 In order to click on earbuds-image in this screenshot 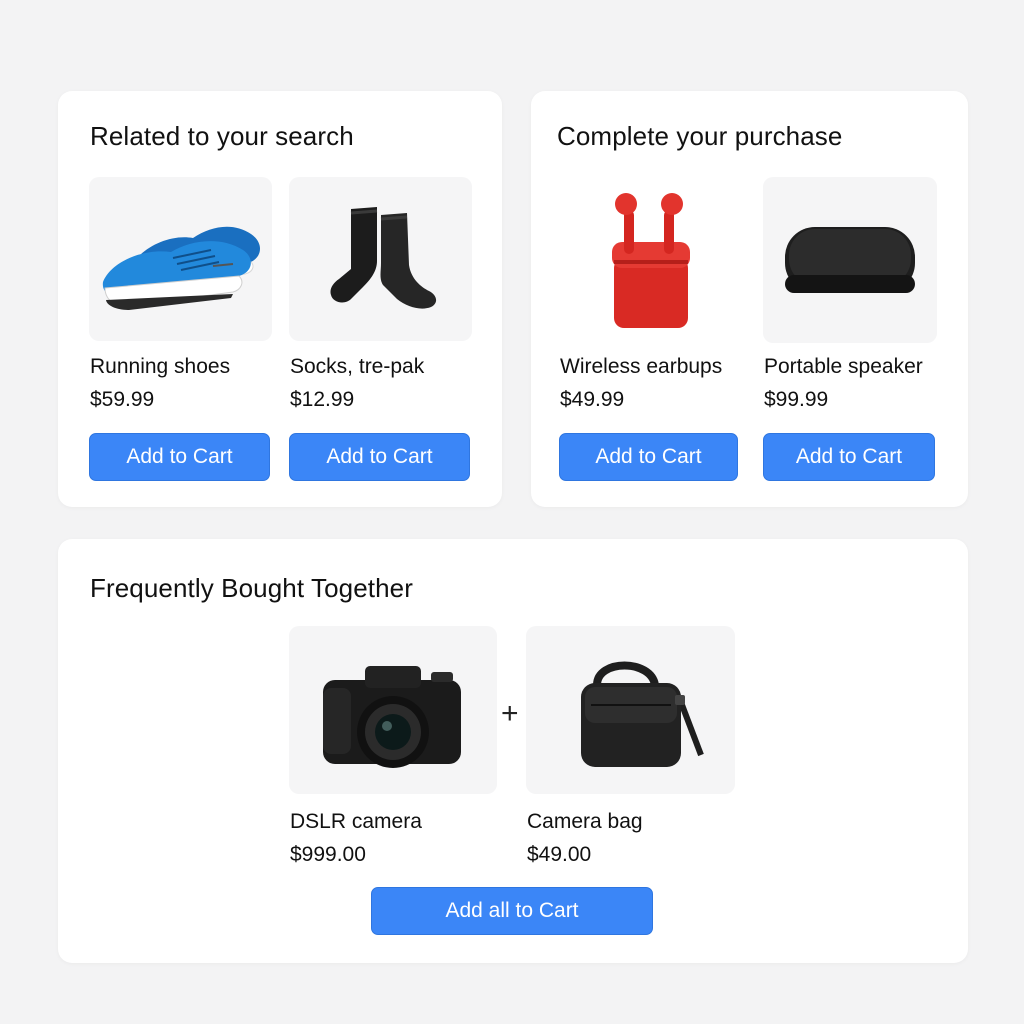, I will do `click(649, 259)`.